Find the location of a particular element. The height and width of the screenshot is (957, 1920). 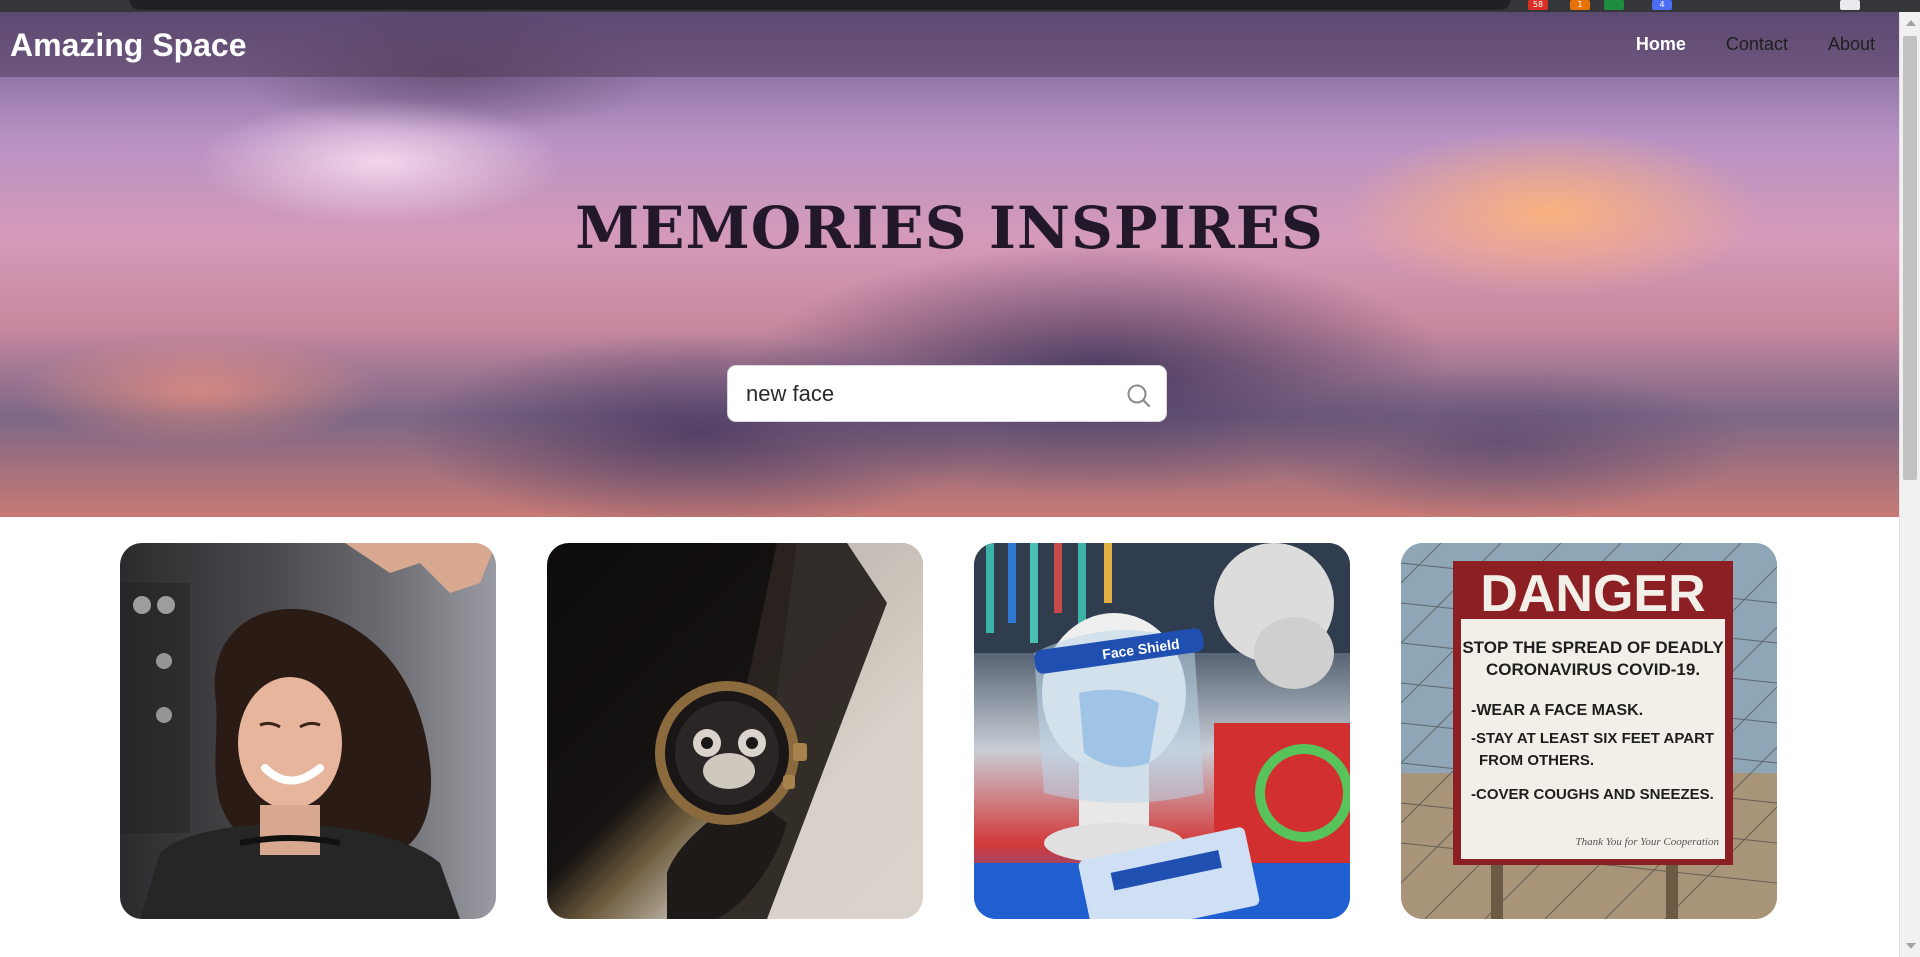

extension-badge-icon: 58 is located at coordinates (1538, 5).